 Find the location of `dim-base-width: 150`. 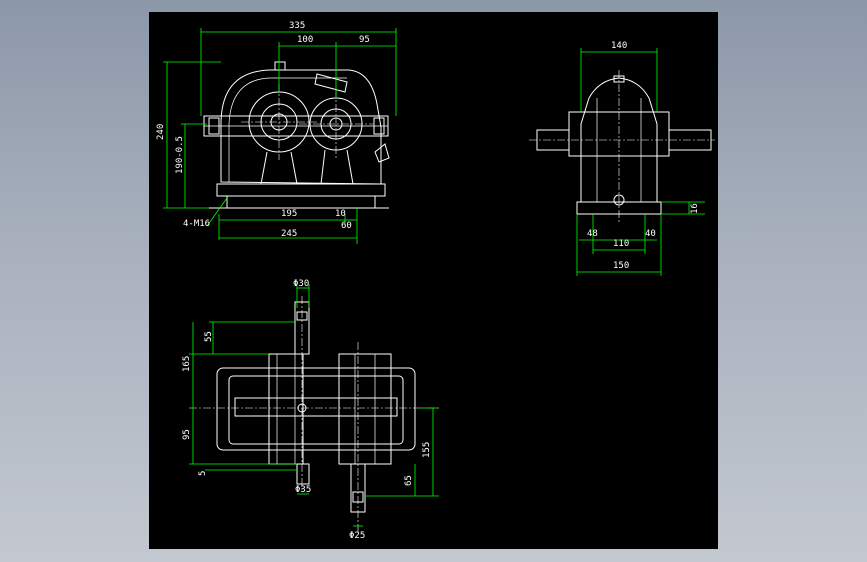

dim-base-width: 150 is located at coordinates (621, 266).